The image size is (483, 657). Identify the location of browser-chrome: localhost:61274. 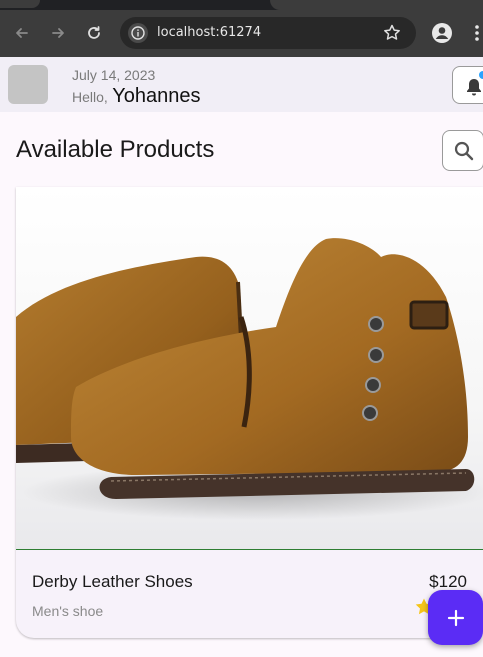
(241, 28).